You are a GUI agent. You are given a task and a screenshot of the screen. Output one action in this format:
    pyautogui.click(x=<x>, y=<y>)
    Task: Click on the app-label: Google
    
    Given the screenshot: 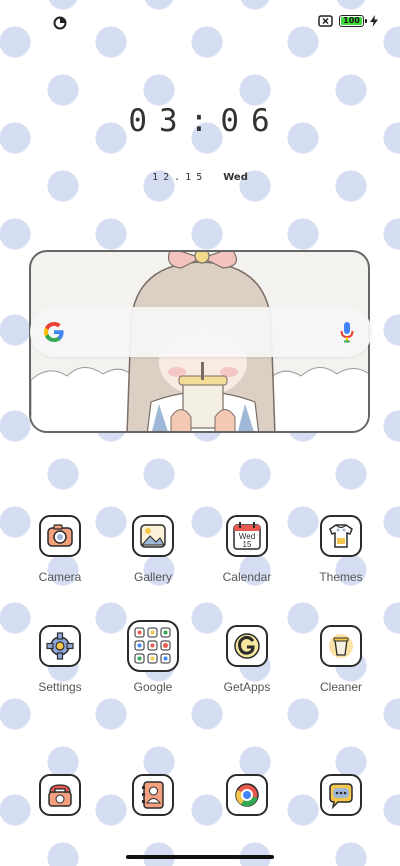 What is the action you would take?
    pyautogui.click(x=153, y=687)
    